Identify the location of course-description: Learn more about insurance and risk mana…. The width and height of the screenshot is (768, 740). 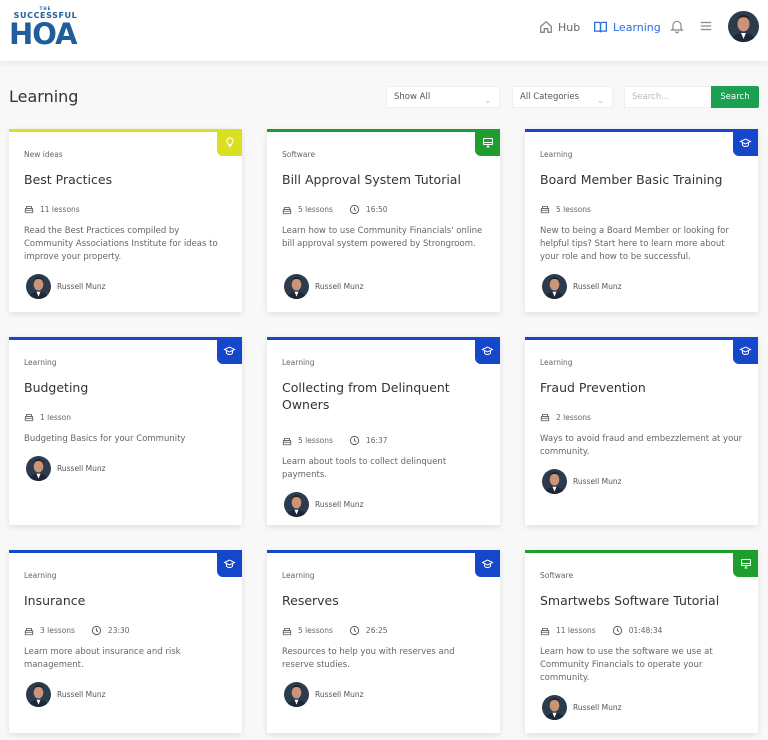
(102, 658).